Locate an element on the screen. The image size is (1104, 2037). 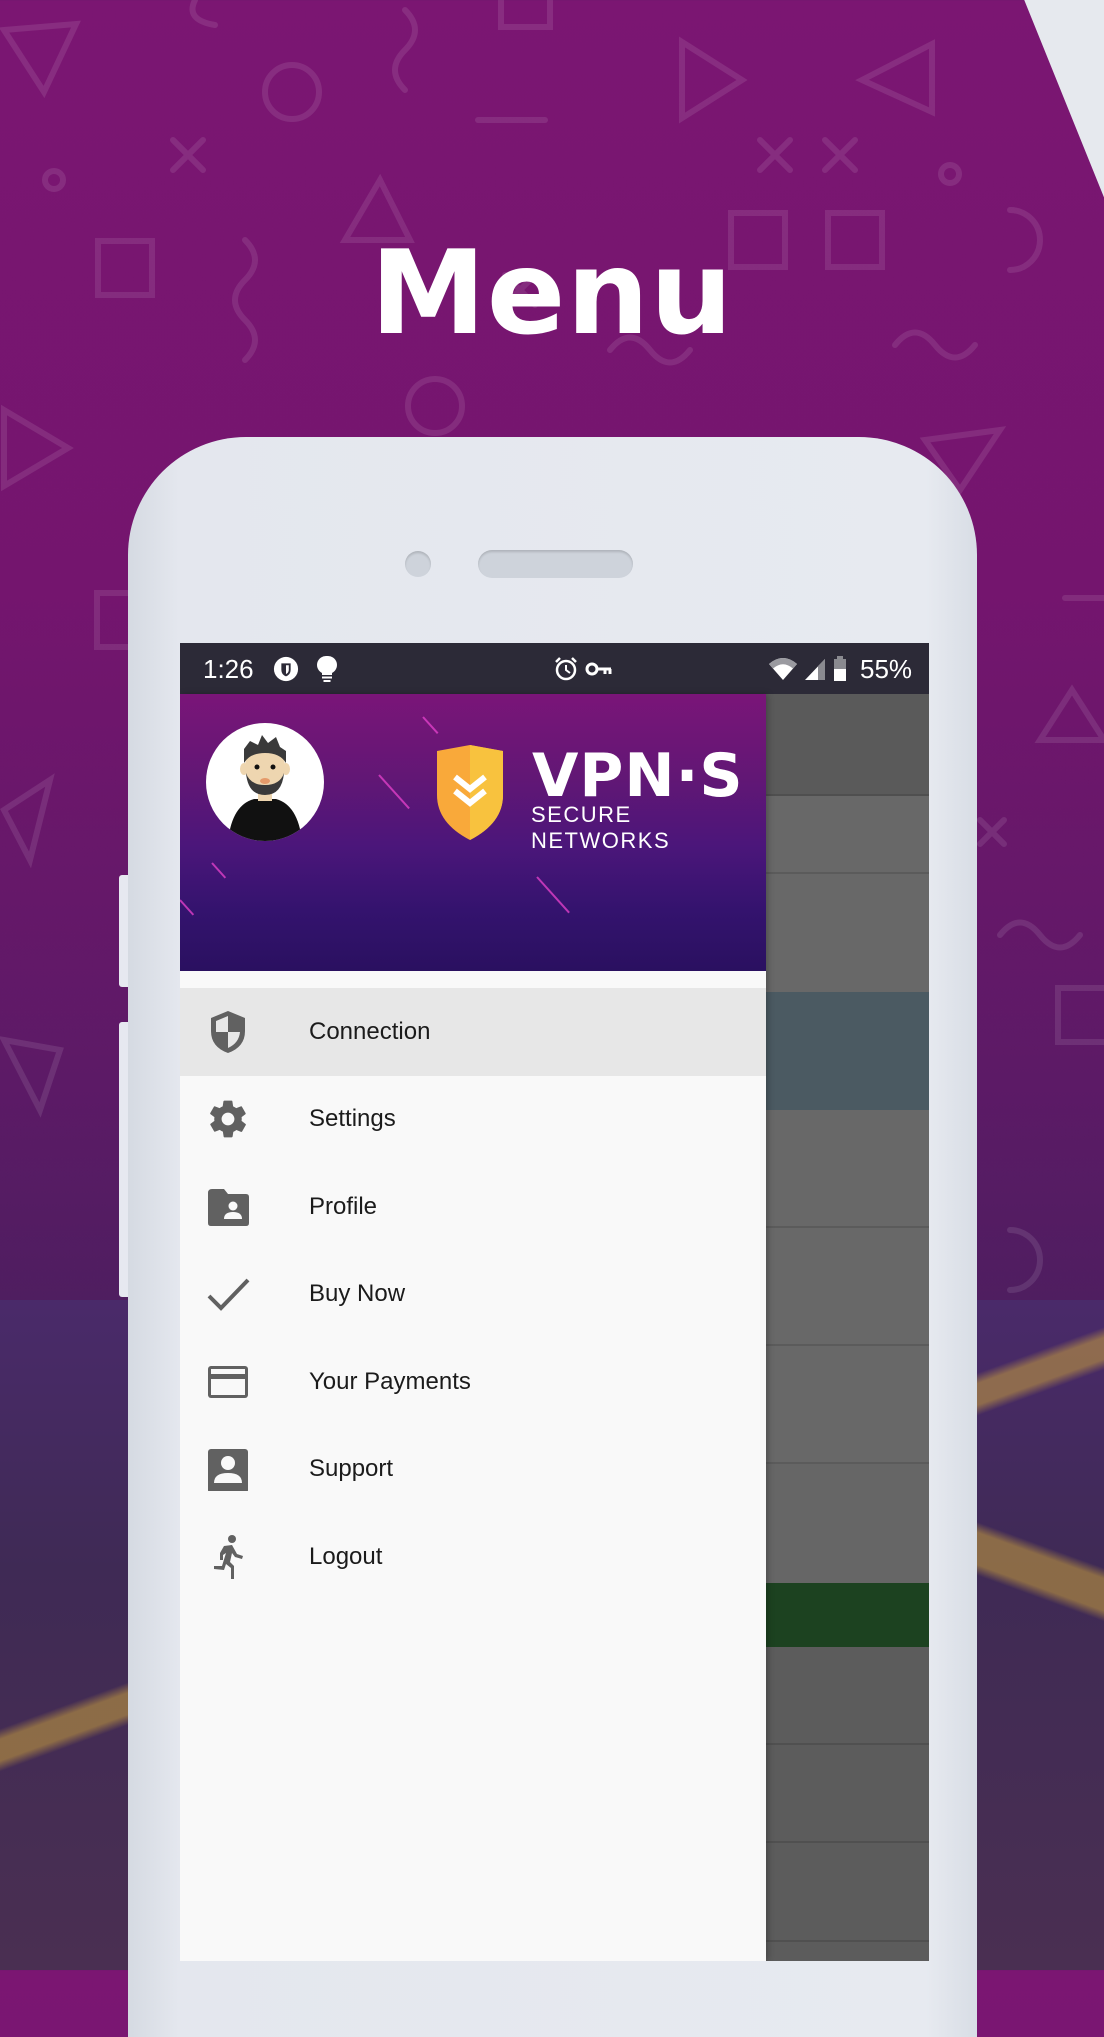
status-time: 1:26 is located at coordinates (228, 669).